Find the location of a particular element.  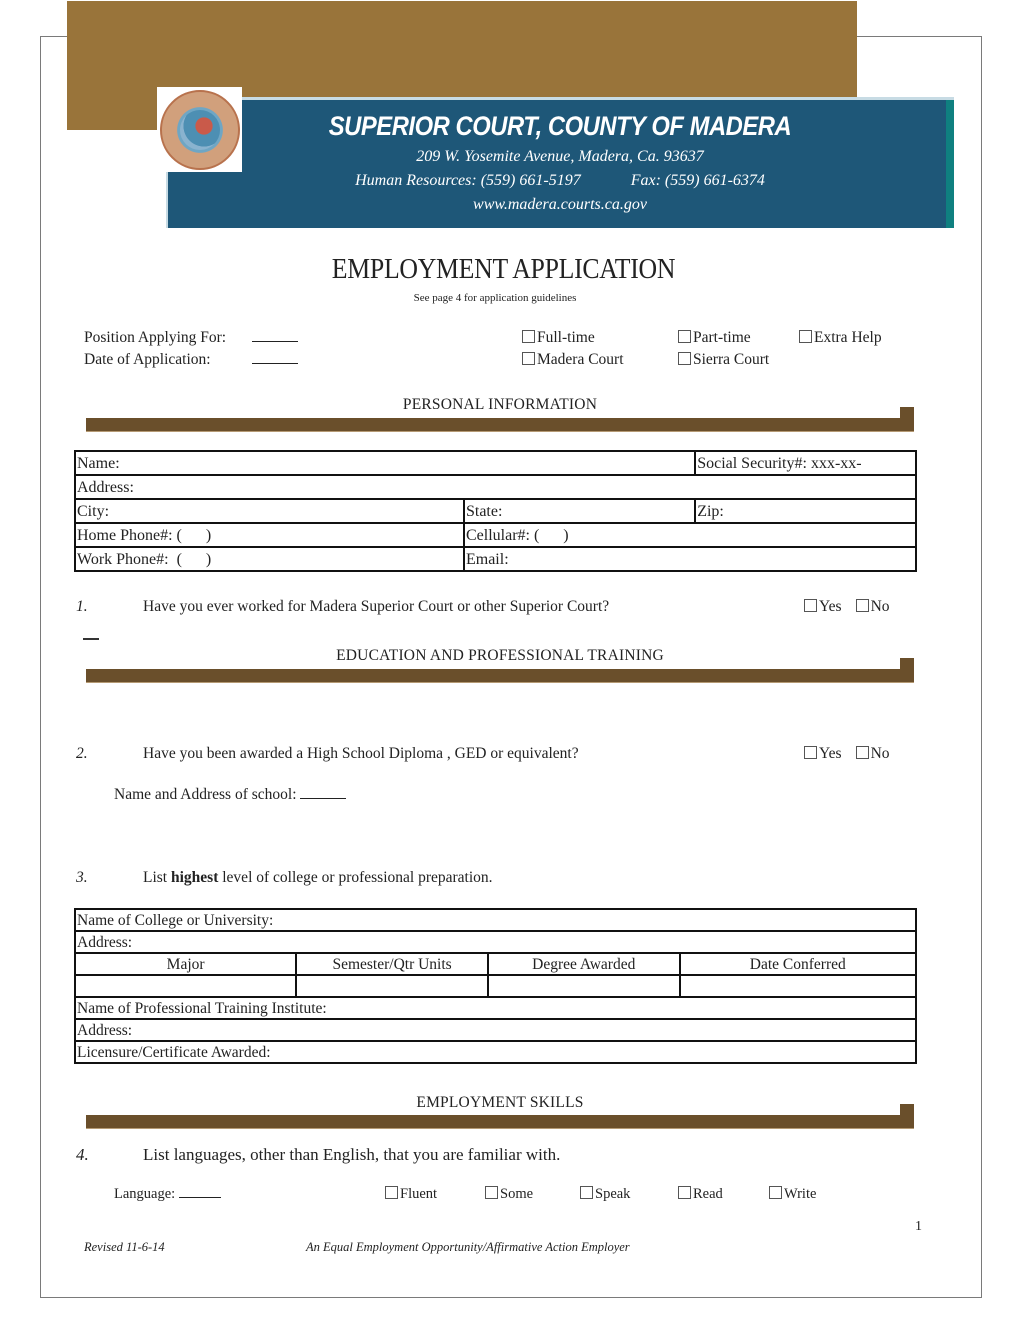

city-field: City: is located at coordinates (269, 511).